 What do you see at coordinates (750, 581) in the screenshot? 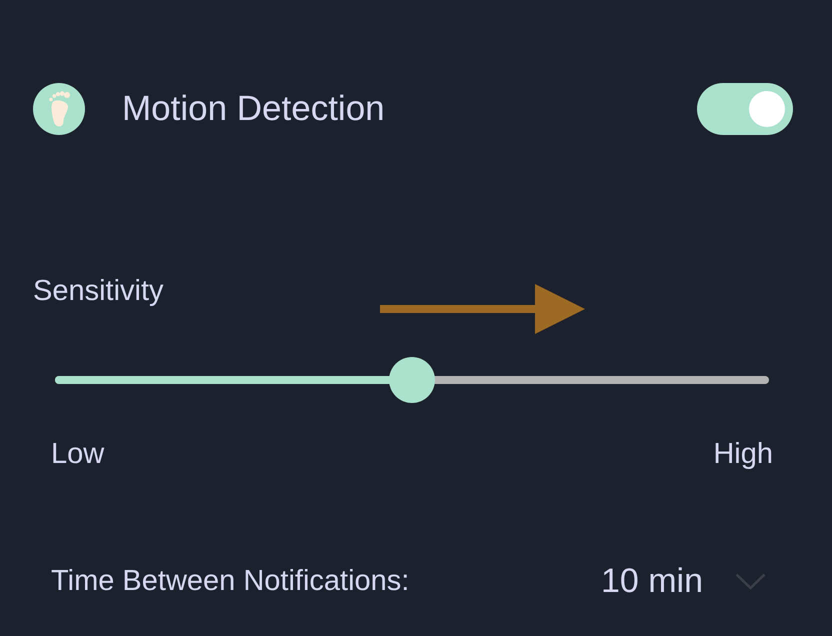
I see `chevron-down-icon` at bounding box center [750, 581].